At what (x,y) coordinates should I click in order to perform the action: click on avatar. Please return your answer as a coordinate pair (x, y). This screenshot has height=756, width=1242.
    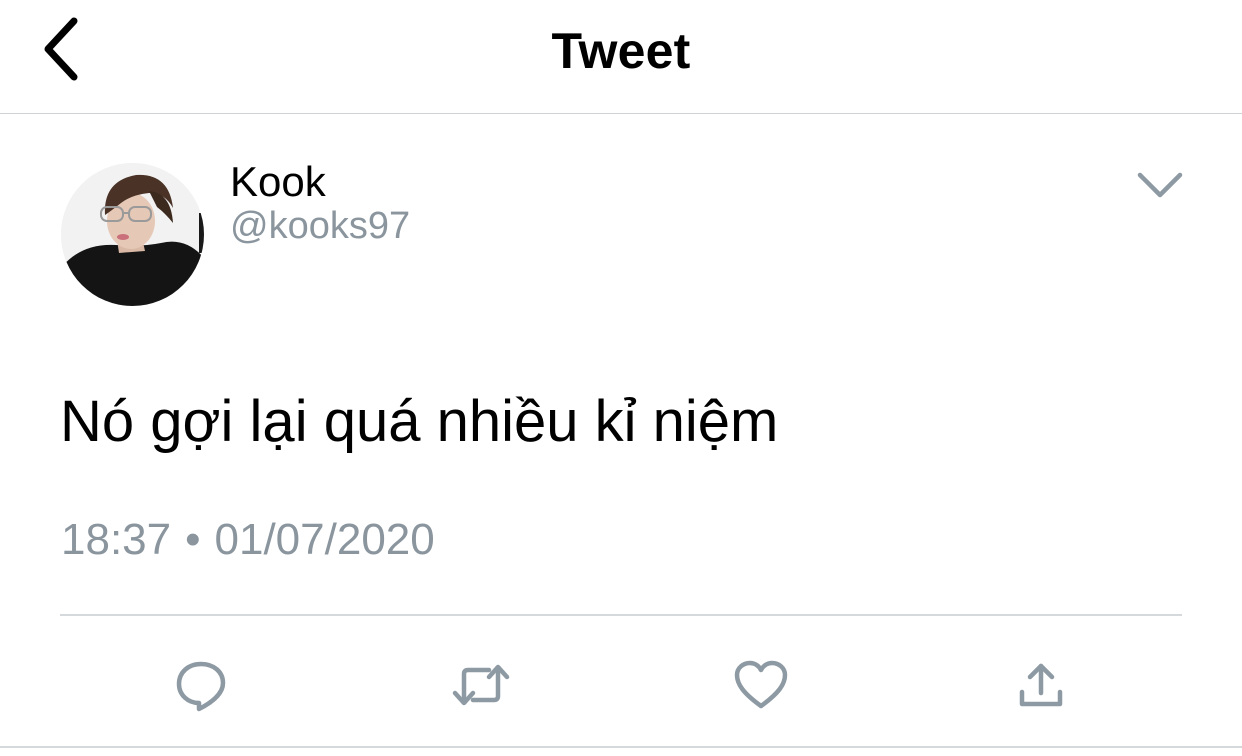
    Looking at the image, I should click on (132, 234).